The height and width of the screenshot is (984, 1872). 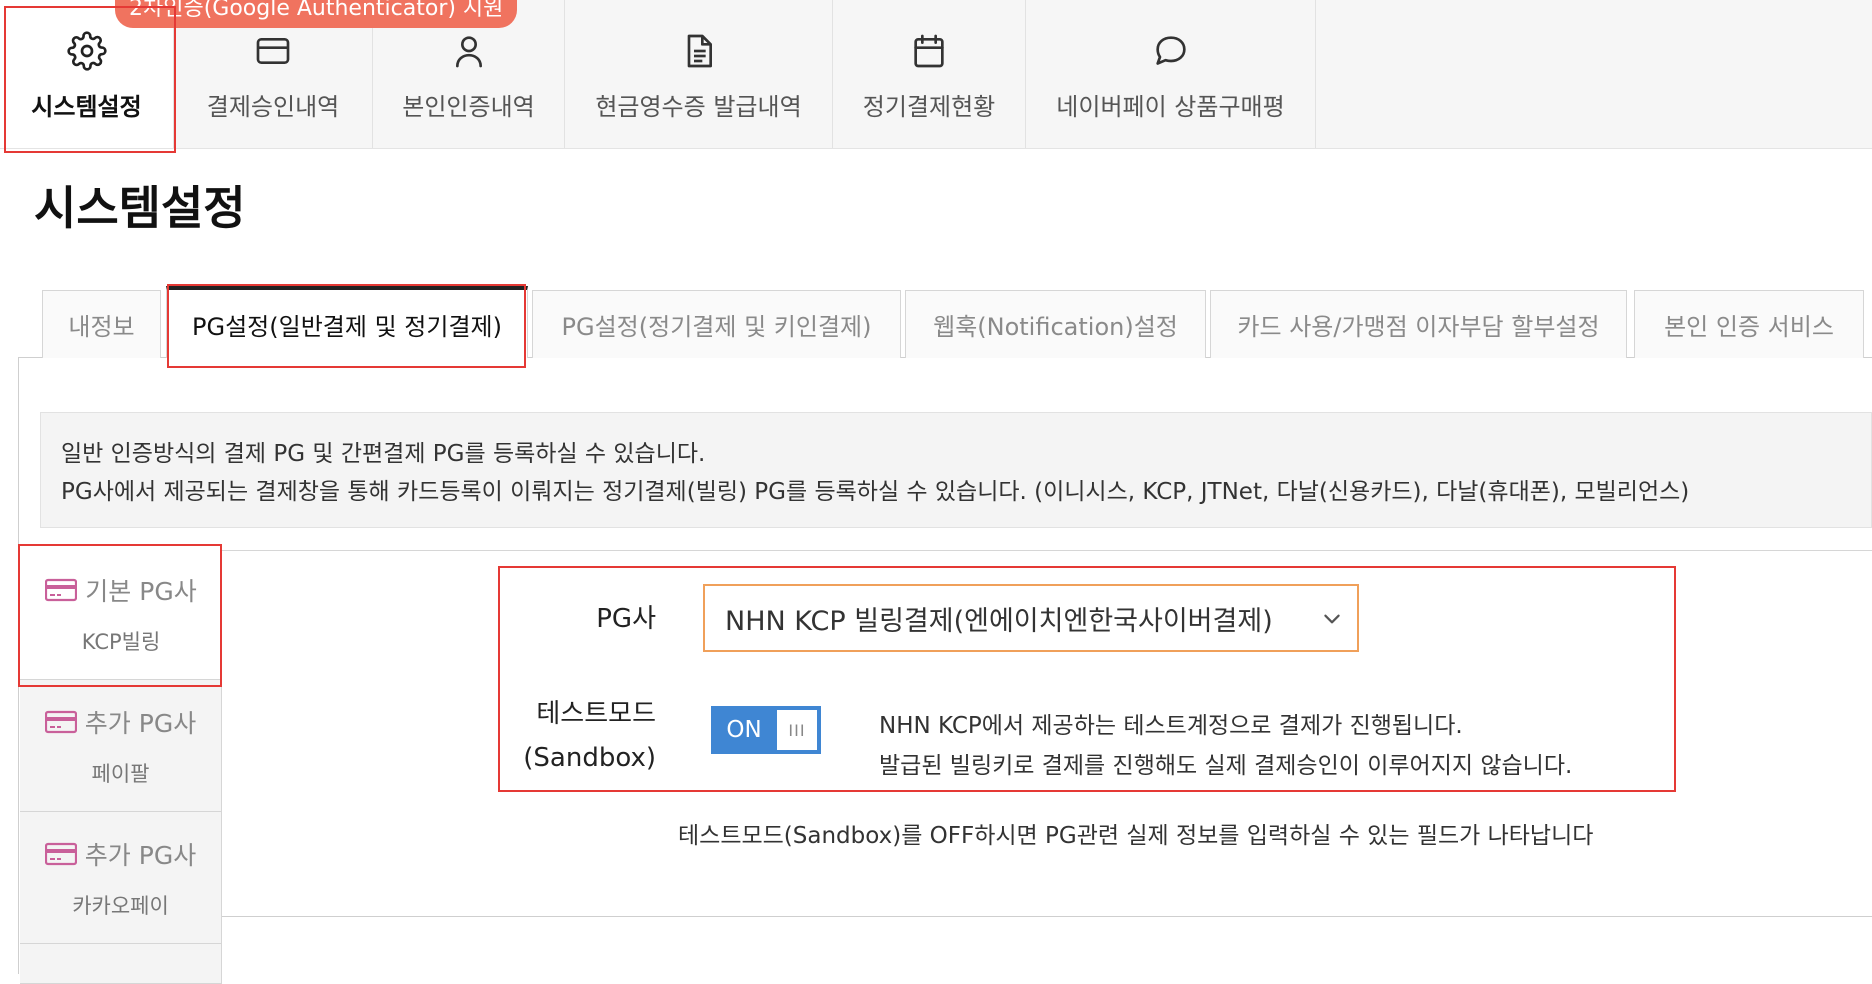 What do you see at coordinates (18, 665) in the screenshot?
I see `panel-left-border` at bounding box center [18, 665].